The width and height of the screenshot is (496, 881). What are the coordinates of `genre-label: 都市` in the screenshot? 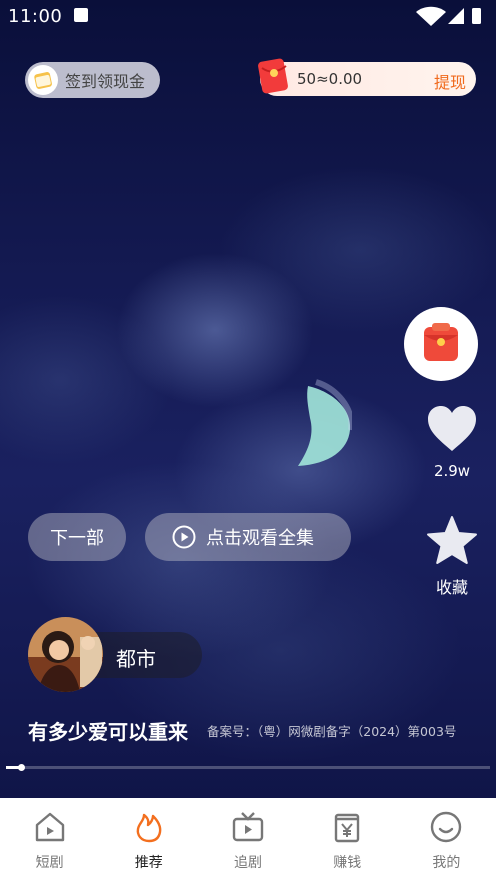 It's located at (136, 659).